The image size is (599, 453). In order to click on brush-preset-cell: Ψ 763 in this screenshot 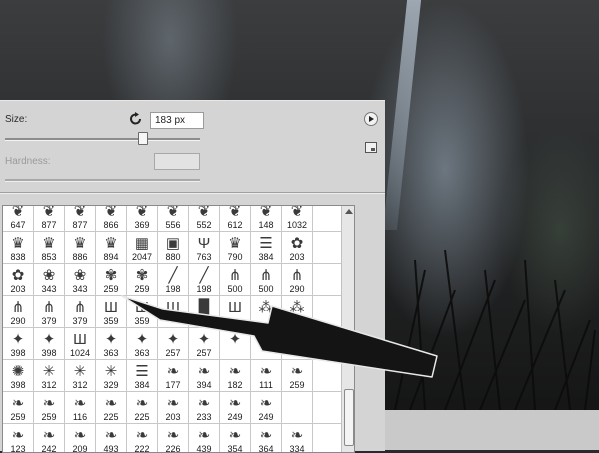, I will do `click(204, 248)`.